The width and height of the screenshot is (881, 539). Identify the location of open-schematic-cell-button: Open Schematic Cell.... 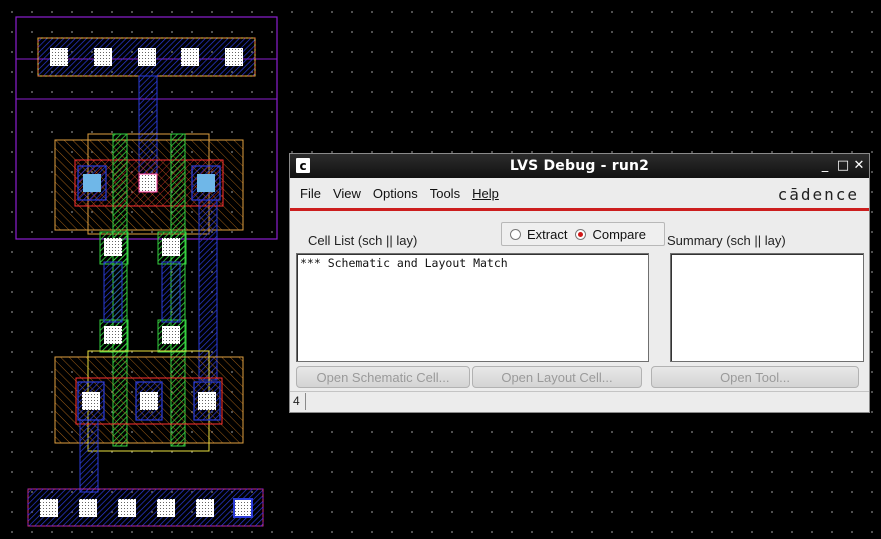
(383, 377).